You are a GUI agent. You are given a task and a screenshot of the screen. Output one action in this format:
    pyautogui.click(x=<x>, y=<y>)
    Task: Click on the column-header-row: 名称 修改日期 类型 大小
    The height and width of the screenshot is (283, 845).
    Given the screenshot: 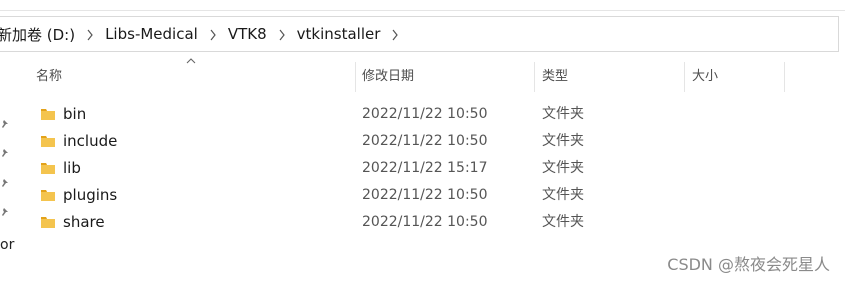 What is the action you would take?
    pyautogui.click(x=422, y=77)
    